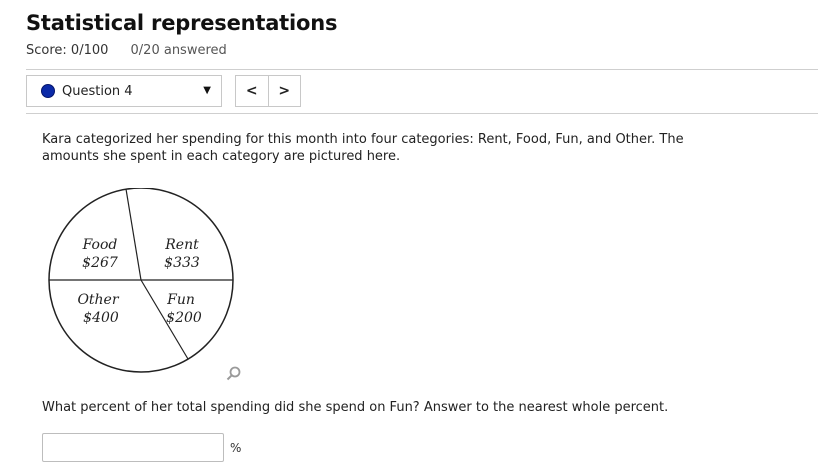 This screenshot has height=470, width=818. Describe the element at coordinates (141, 280) in the screenshot. I see `pie-chart: Food $267 Rent $333 Other $400 Fun $200` at that location.